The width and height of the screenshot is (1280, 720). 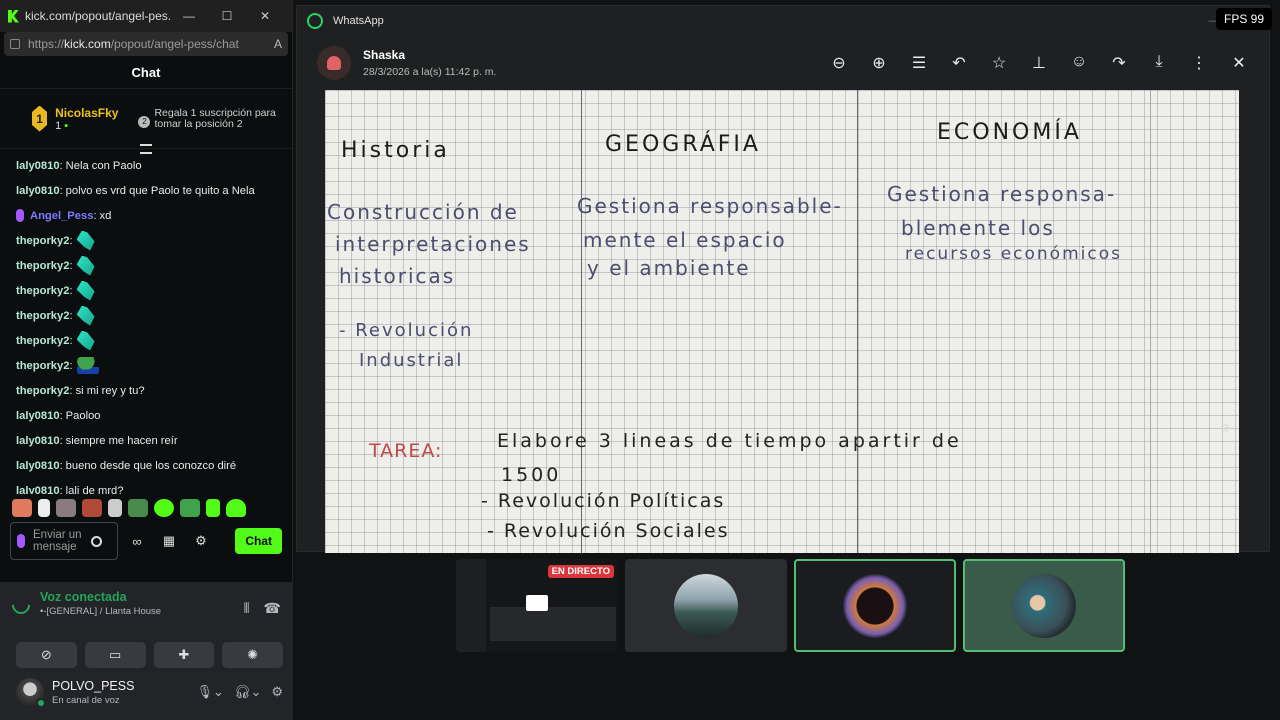 I want to click on url-prefix: https://, so click(x=46, y=44).